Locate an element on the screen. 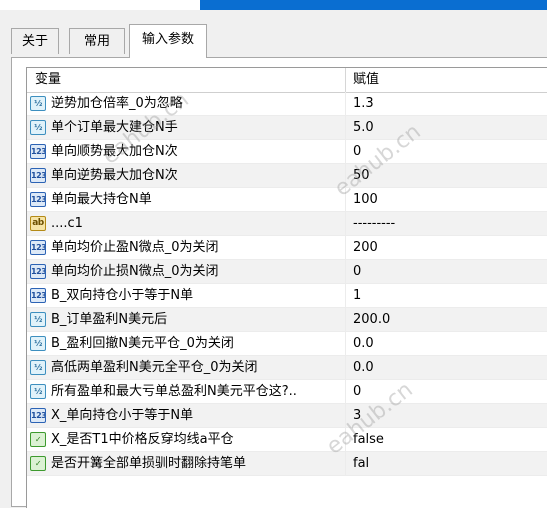 Image resolution: width=547 pixels, height=508 pixels. parameter-value: 50 is located at coordinates (361, 176).